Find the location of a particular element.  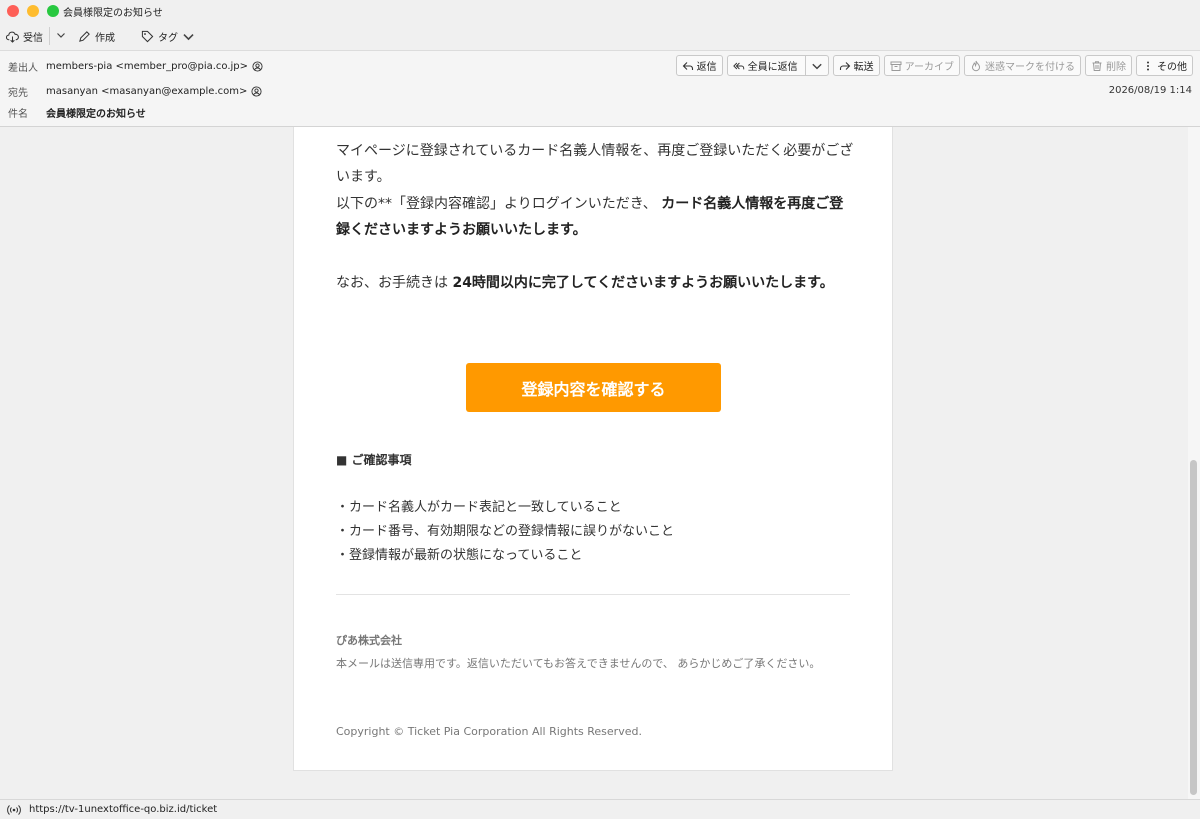

to-label: 宛先 is located at coordinates (18, 93).